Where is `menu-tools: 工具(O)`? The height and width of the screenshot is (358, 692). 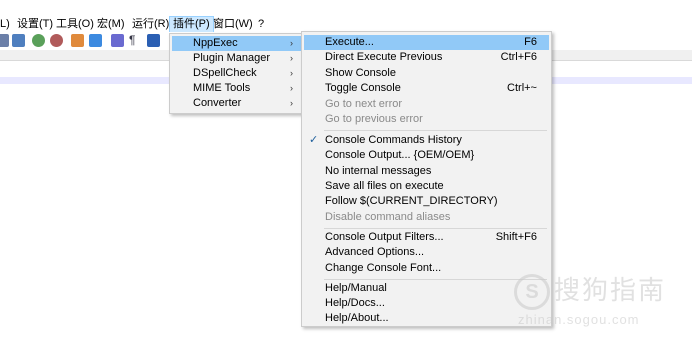
menu-tools: 工具(O) is located at coordinates (75, 24).